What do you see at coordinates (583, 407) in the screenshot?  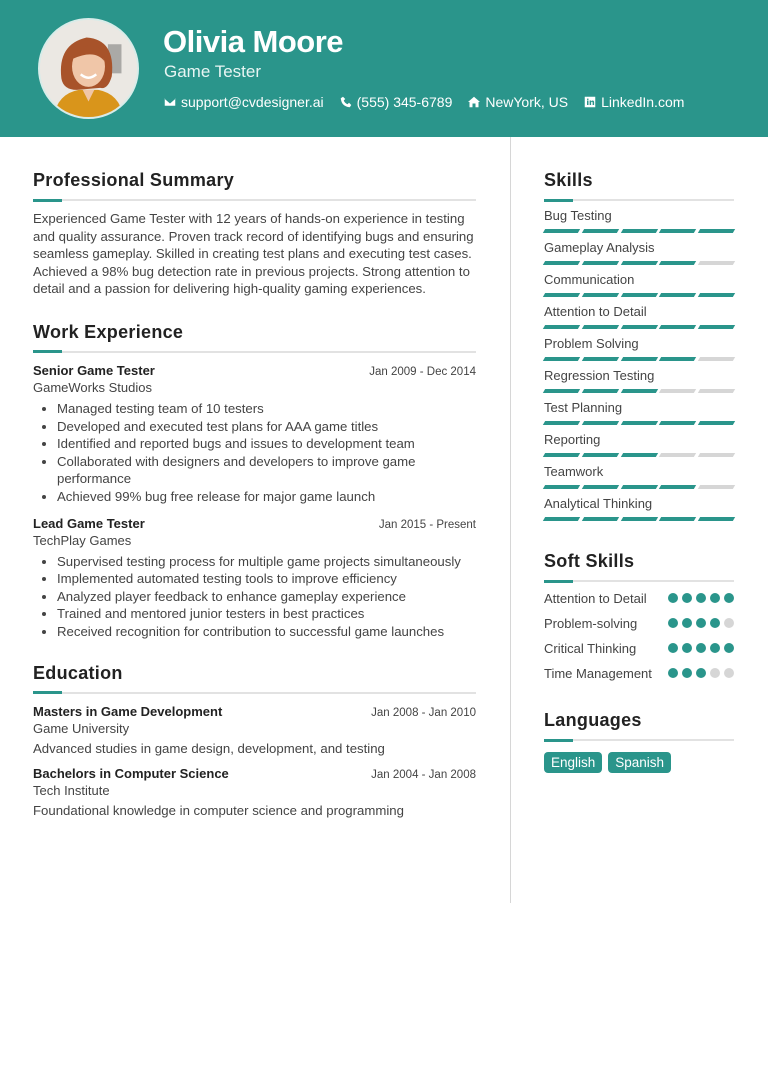 I see `skill-name: Test Planning` at bounding box center [583, 407].